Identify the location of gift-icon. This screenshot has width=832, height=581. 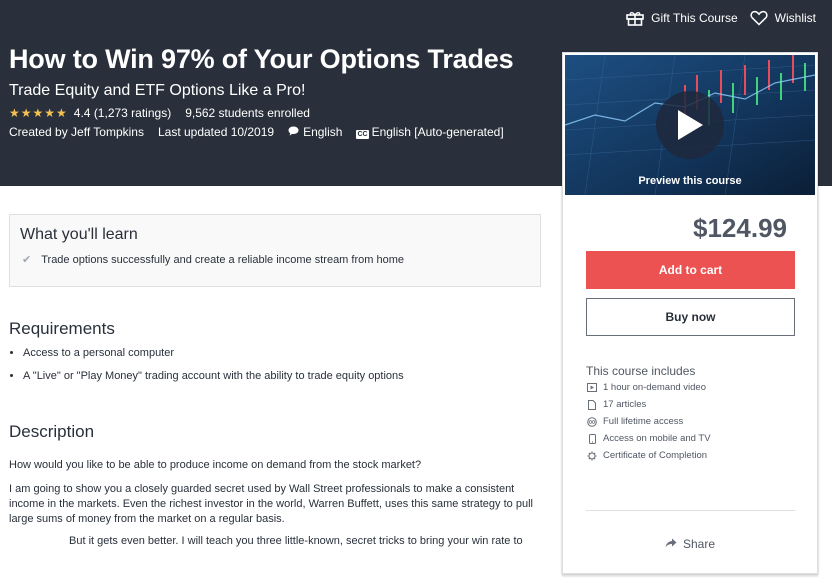
(635, 19).